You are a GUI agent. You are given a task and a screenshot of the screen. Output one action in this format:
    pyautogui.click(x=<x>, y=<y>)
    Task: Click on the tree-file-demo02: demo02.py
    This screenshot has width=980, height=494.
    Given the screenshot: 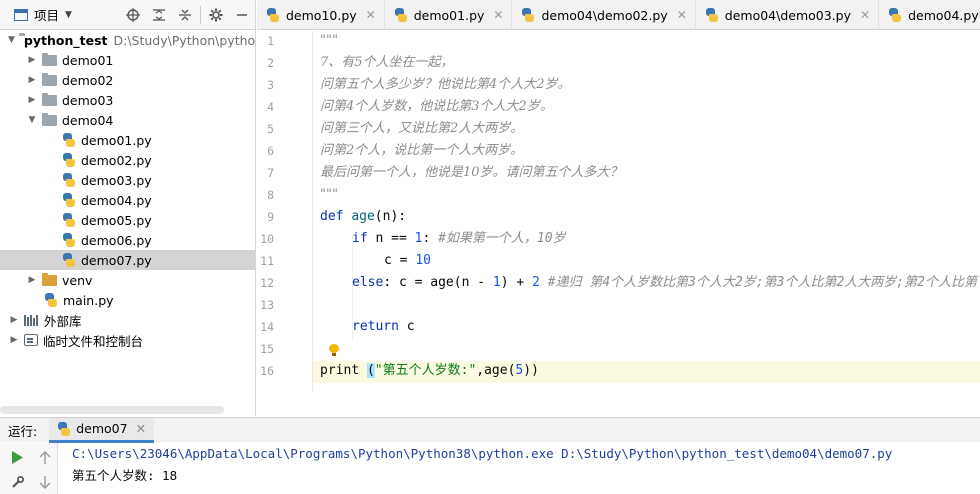 What is the action you would take?
    pyautogui.click(x=127, y=160)
    